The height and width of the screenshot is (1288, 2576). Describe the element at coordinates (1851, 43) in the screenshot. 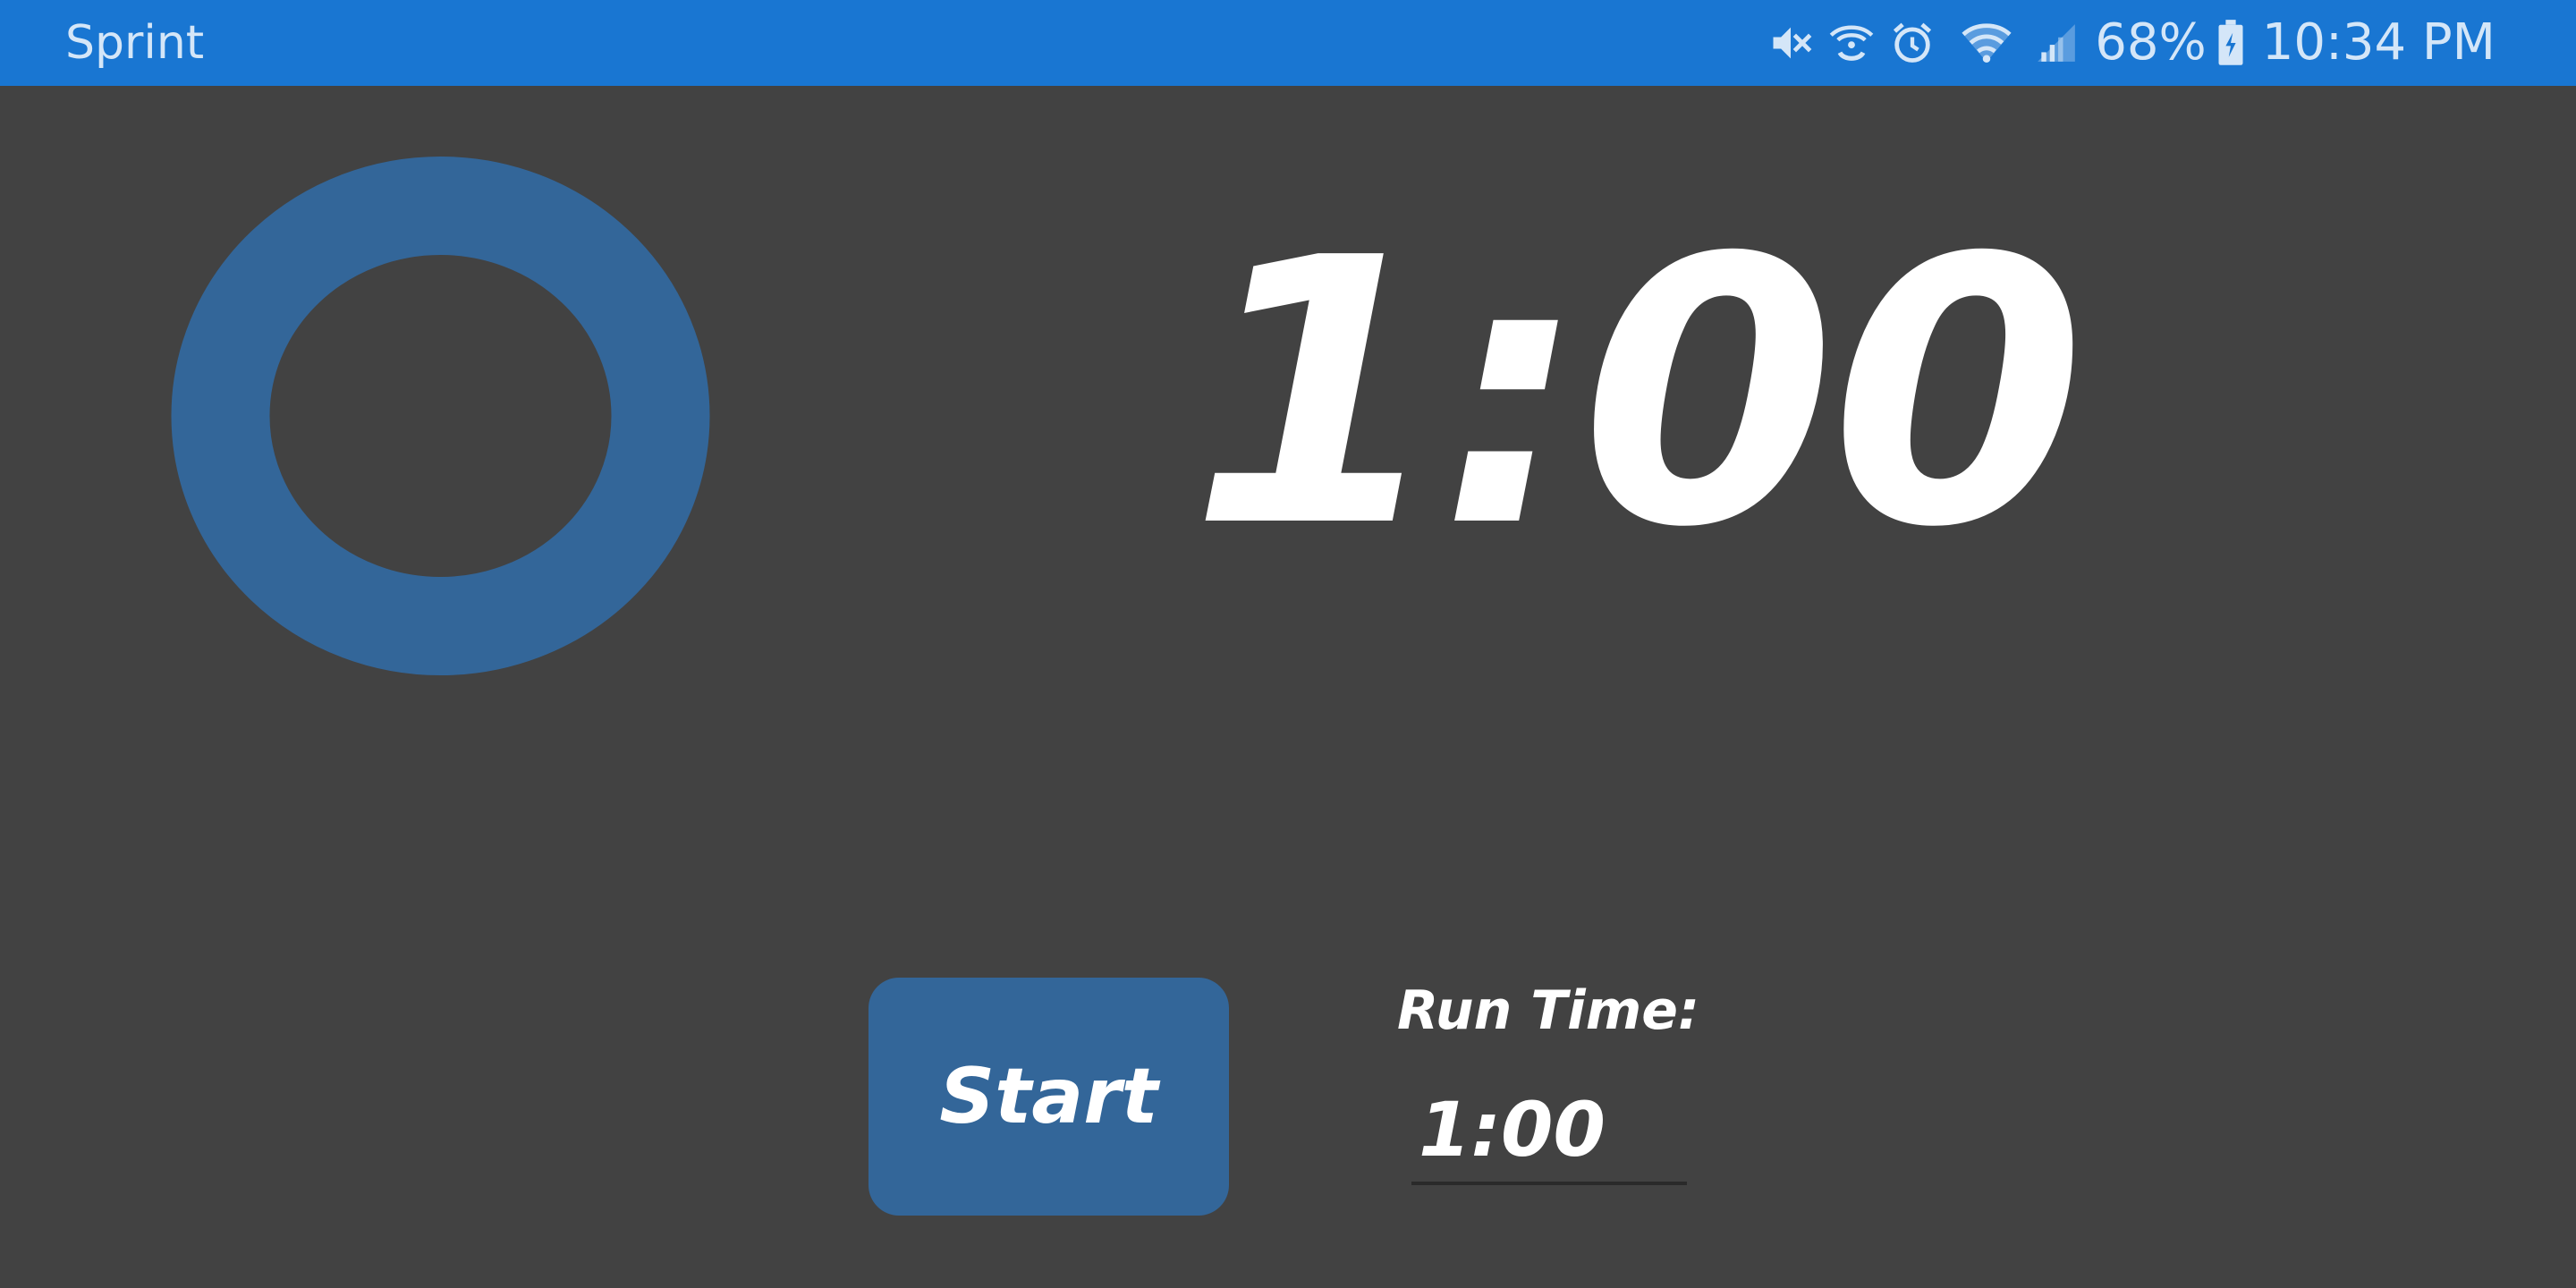

I see `wifi-calling-icon` at that location.